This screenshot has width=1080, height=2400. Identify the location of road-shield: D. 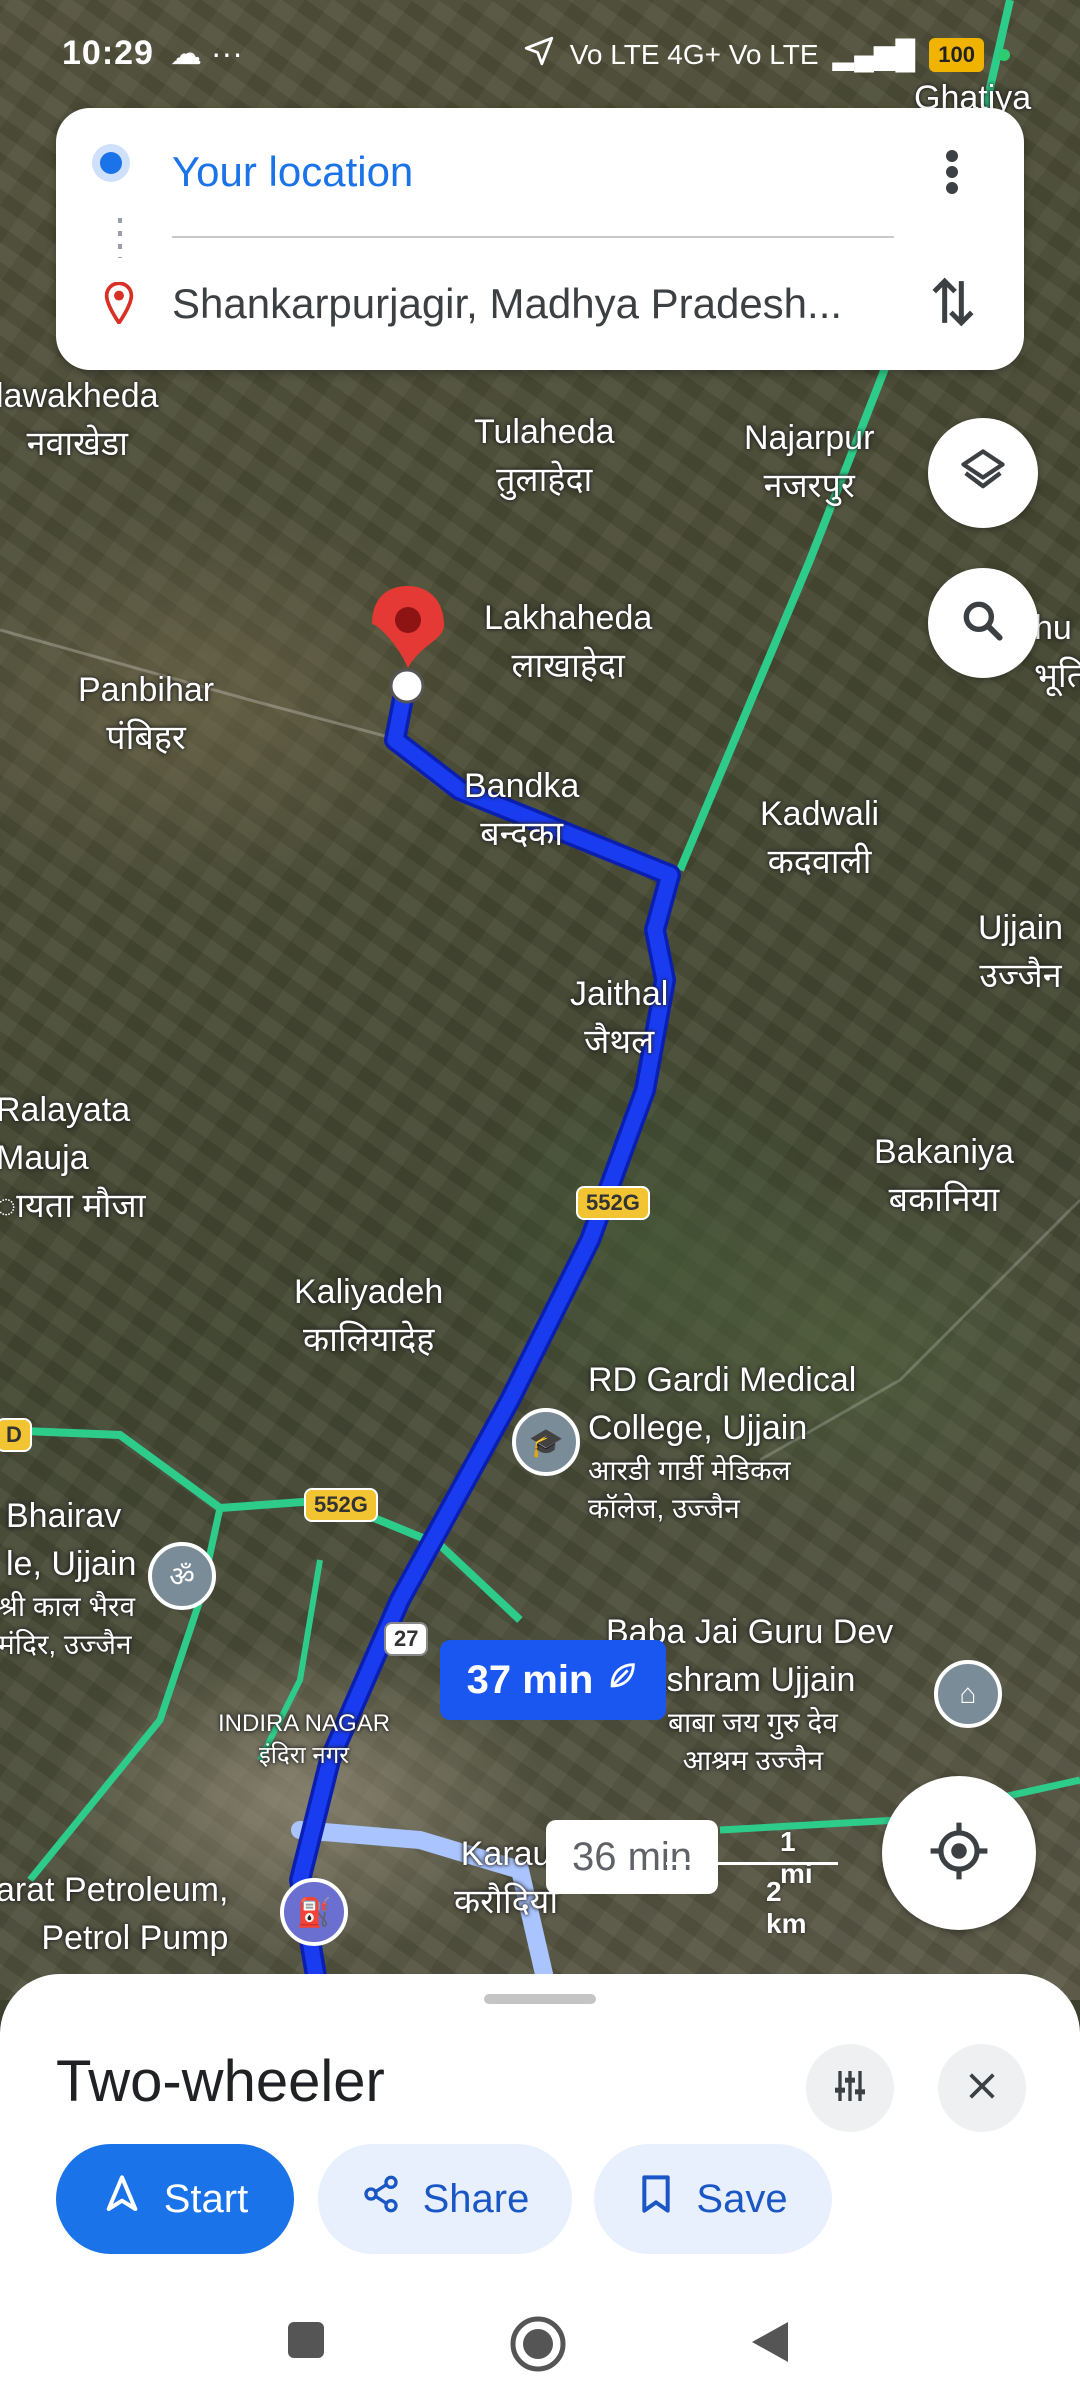
(16, 1435).